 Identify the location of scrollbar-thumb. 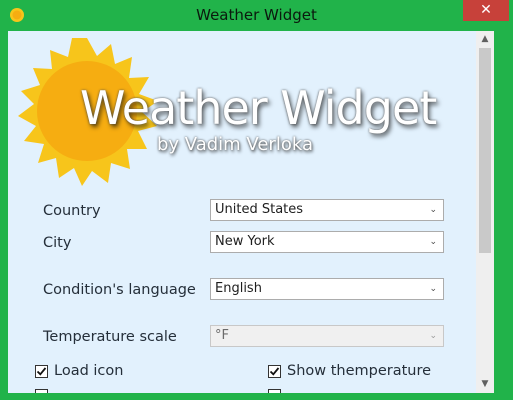
(485, 150).